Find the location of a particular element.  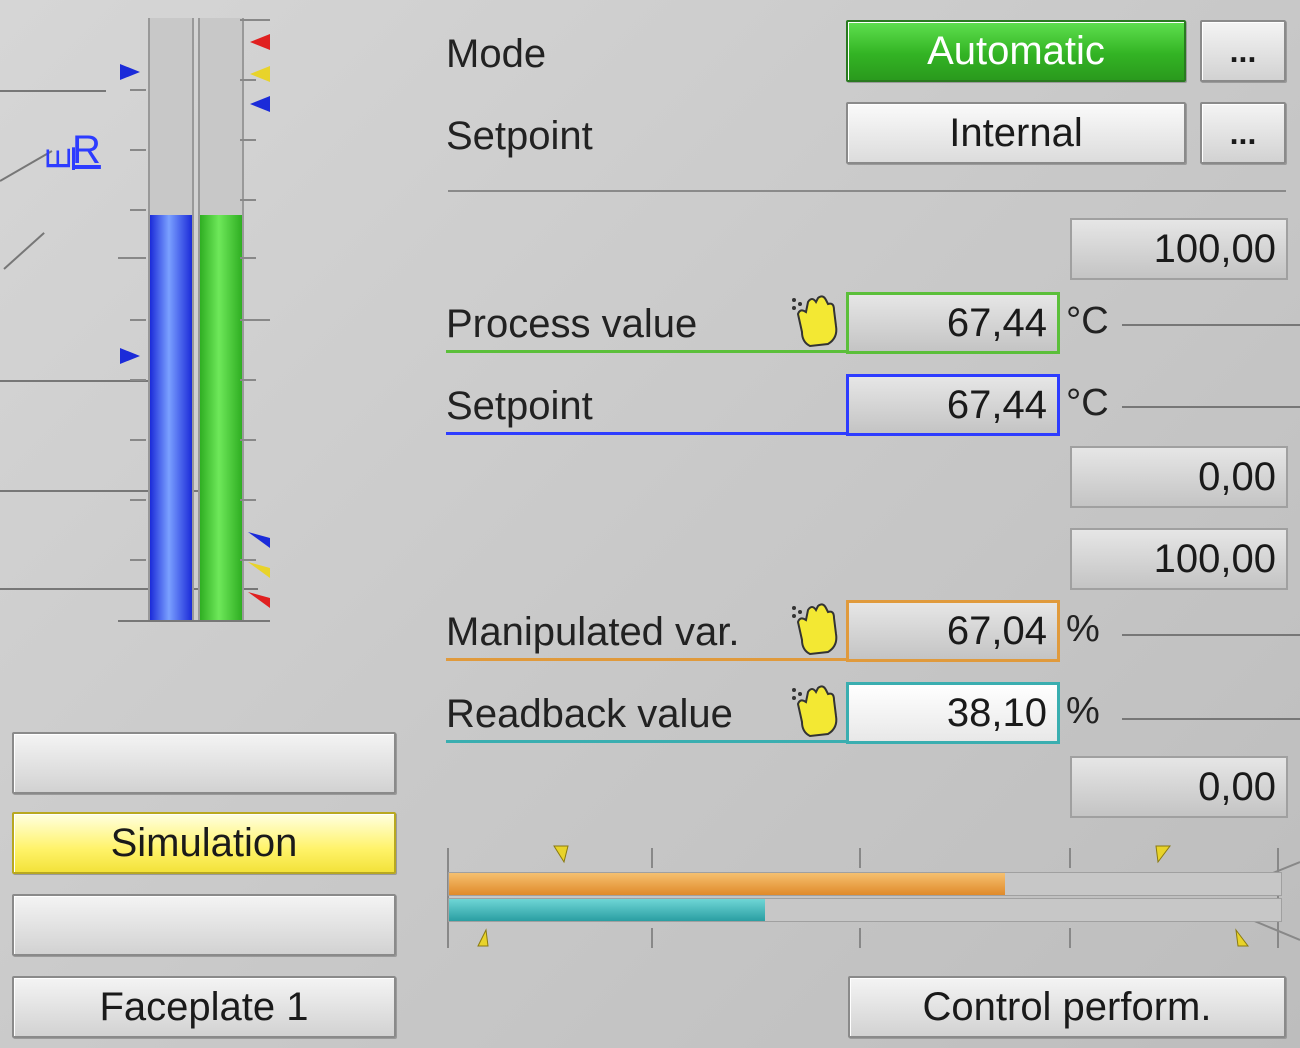

mv-high-limit-field: 100,00 is located at coordinates (1179, 559).